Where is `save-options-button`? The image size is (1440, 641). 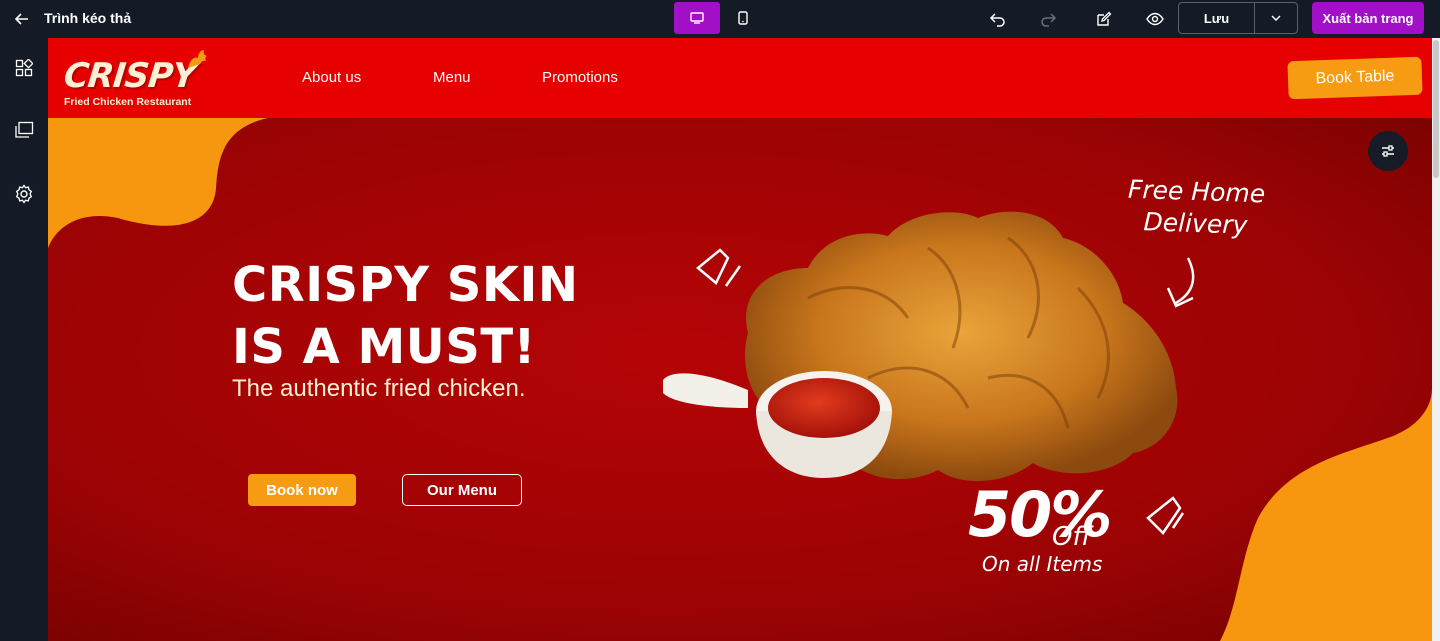 save-options-button is located at coordinates (1276, 18).